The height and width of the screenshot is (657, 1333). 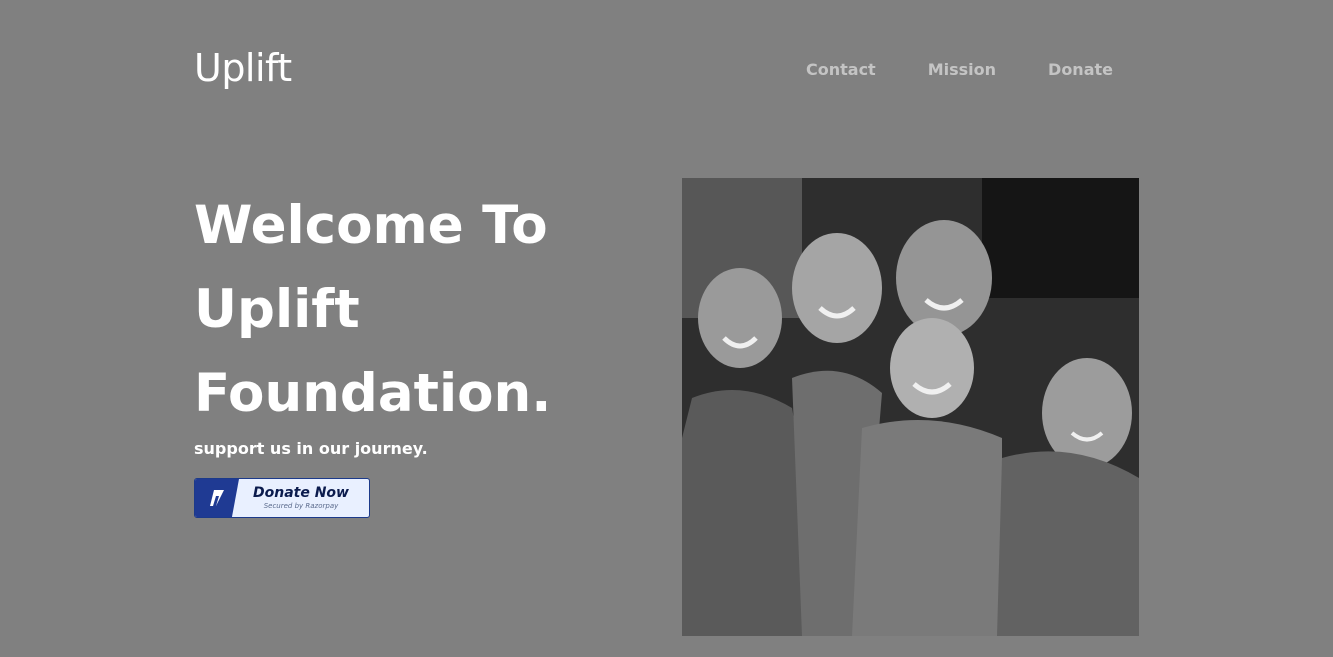 I want to click on donate-now-button: Donate Now Secured by Razorpay, so click(x=282, y=498).